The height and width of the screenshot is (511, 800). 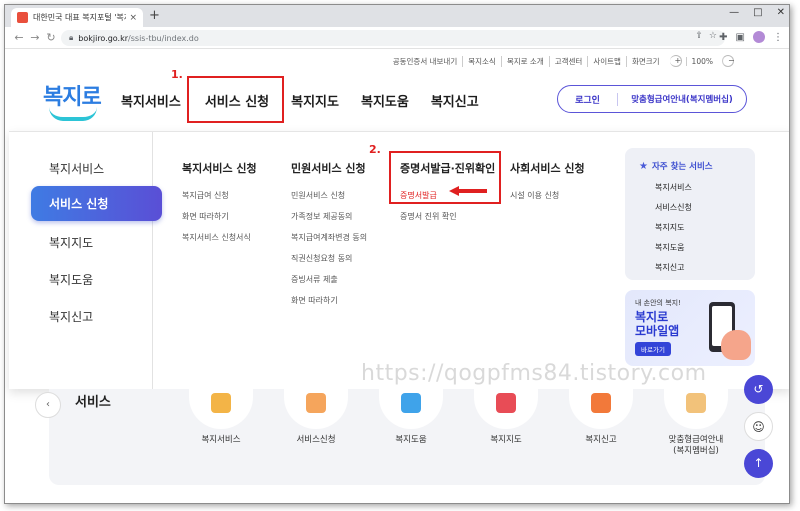 What do you see at coordinates (758, 426) in the screenshot?
I see `floating-chatbot-button: ☺` at bounding box center [758, 426].